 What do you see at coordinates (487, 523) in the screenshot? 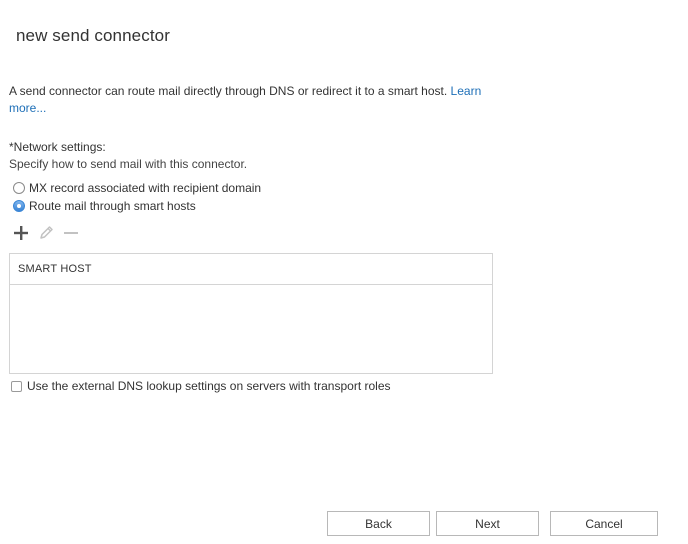
I see `next-button: Next` at bounding box center [487, 523].